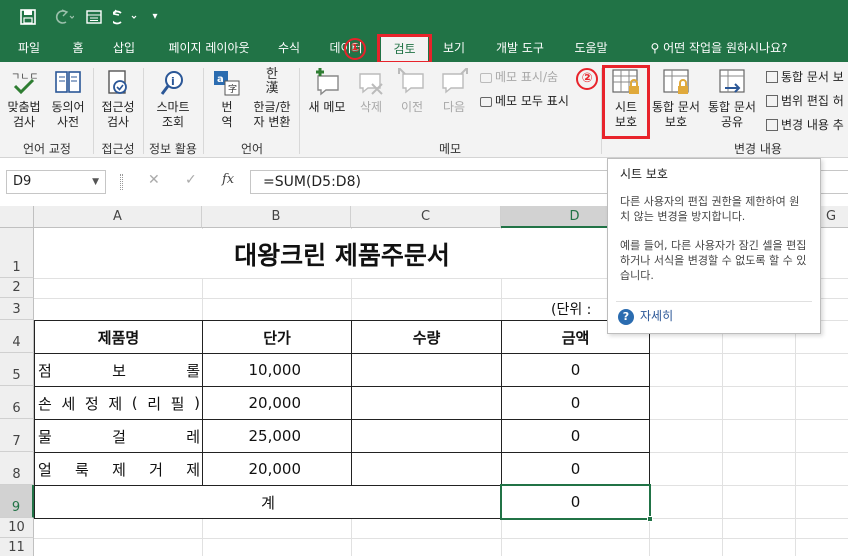  I want to click on protect-and-share-button: 통합 문서 보, so click(805, 77).